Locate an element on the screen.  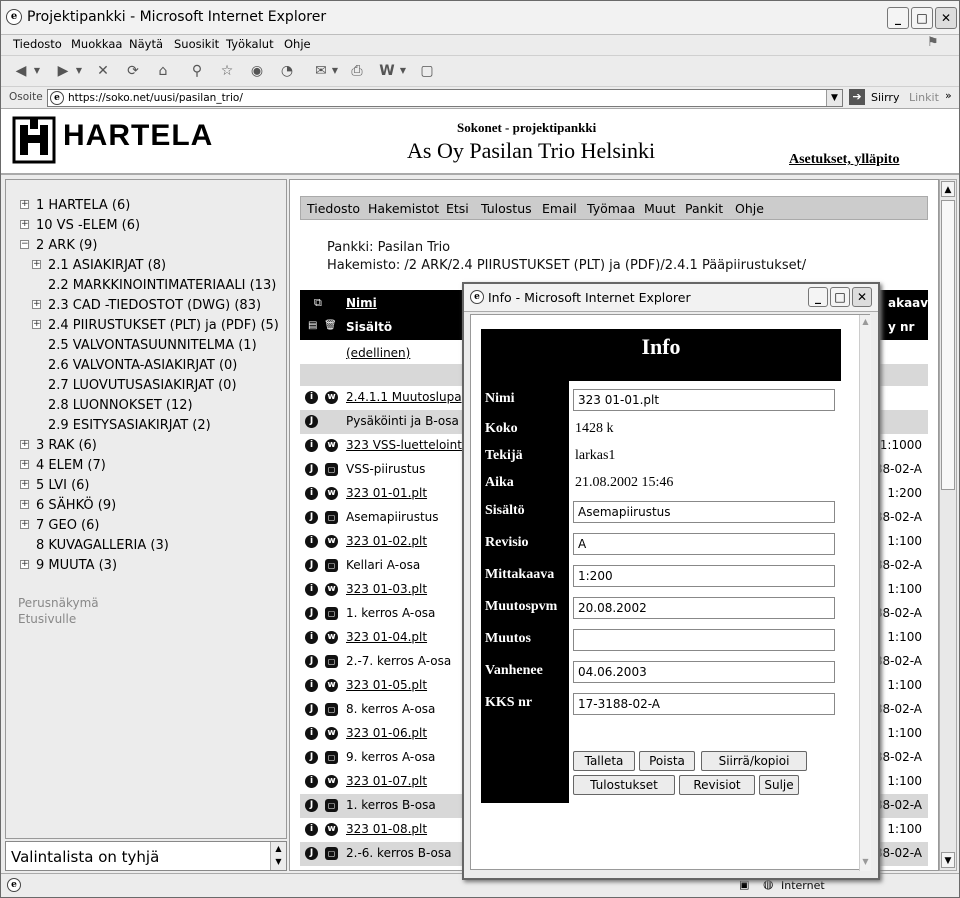
site-menu-item: Pankit is located at coordinates (704, 208).